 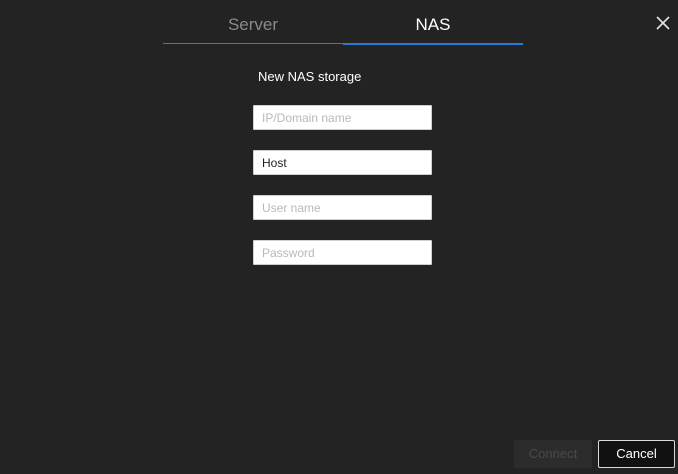 What do you see at coordinates (663, 23) in the screenshot?
I see `close-icon` at bounding box center [663, 23].